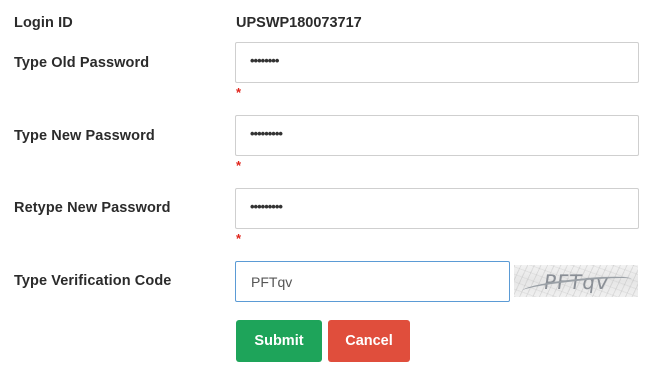 This screenshot has height=367, width=645. I want to click on retype-password-input: •••••••••, so click(437, 208).